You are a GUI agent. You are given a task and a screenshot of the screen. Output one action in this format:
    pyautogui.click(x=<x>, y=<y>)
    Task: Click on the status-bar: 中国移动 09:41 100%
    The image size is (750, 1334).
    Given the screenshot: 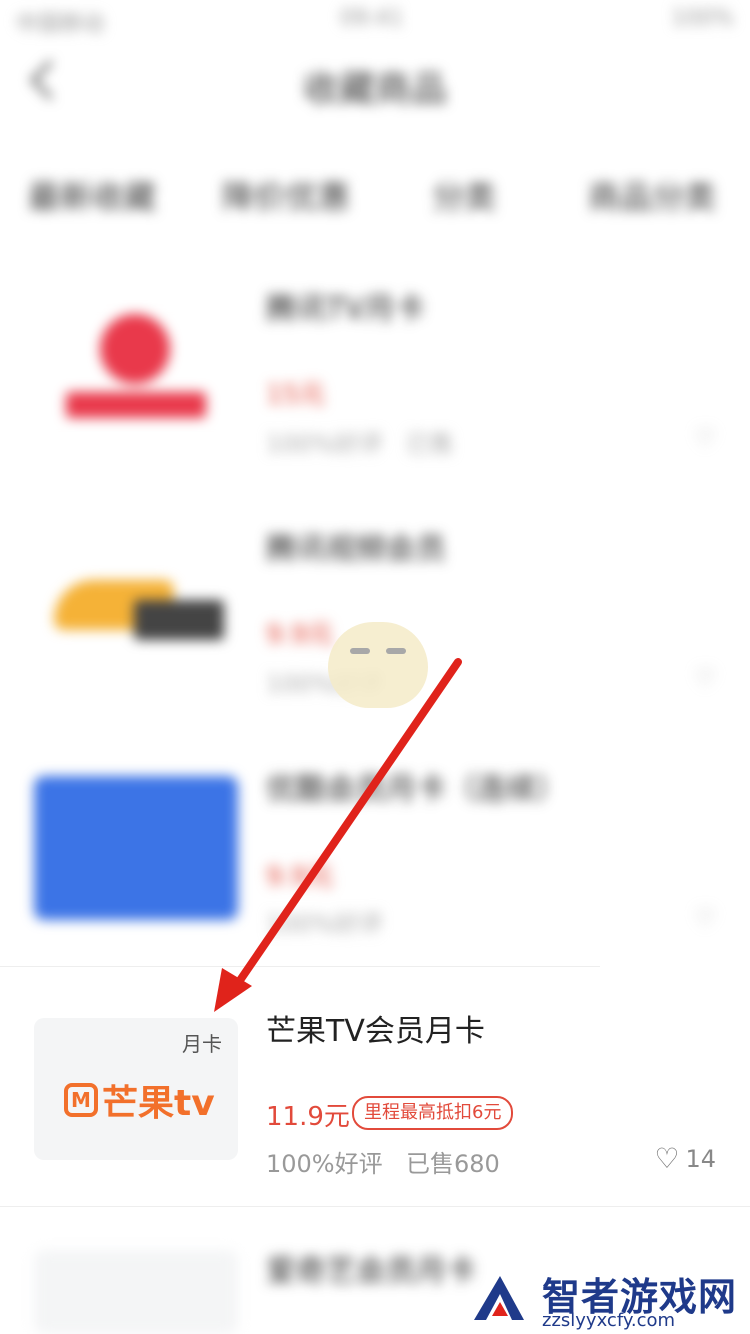 What is the action you would take?
    pyautogui.click(x=375, y=20)
    